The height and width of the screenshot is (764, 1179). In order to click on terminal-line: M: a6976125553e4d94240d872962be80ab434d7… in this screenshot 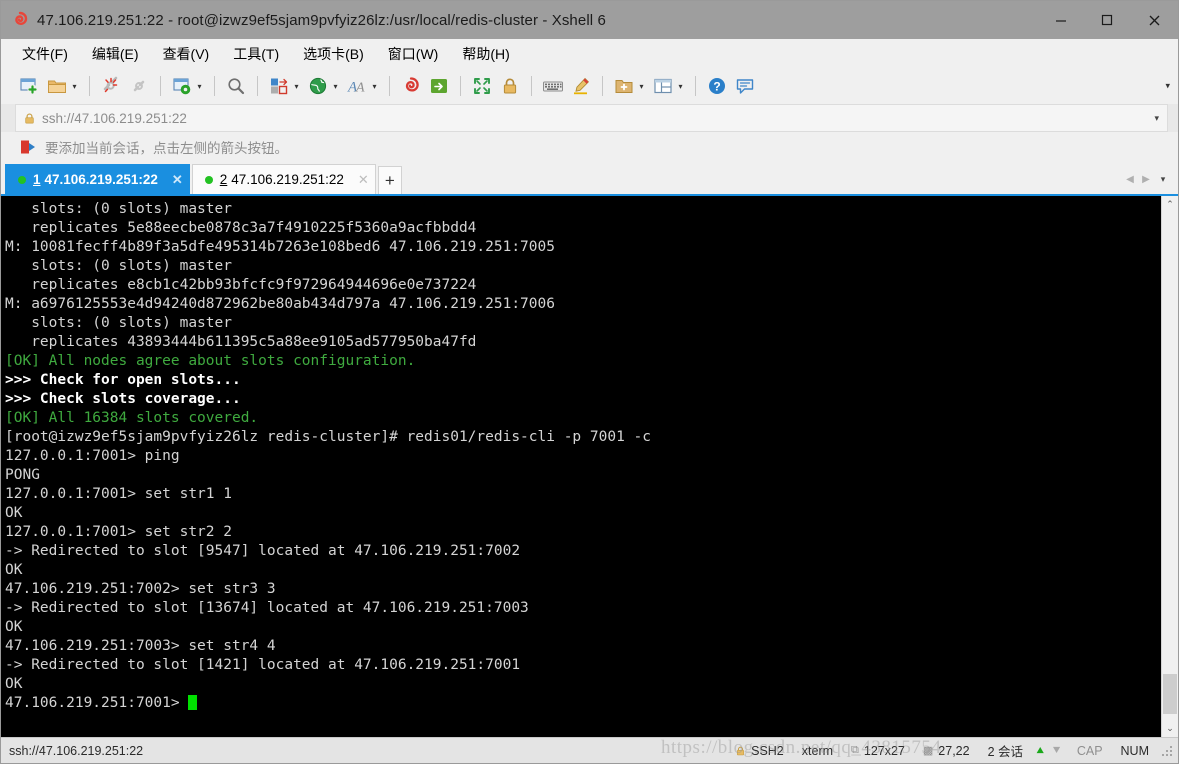, I will do `click(583, 304)`.